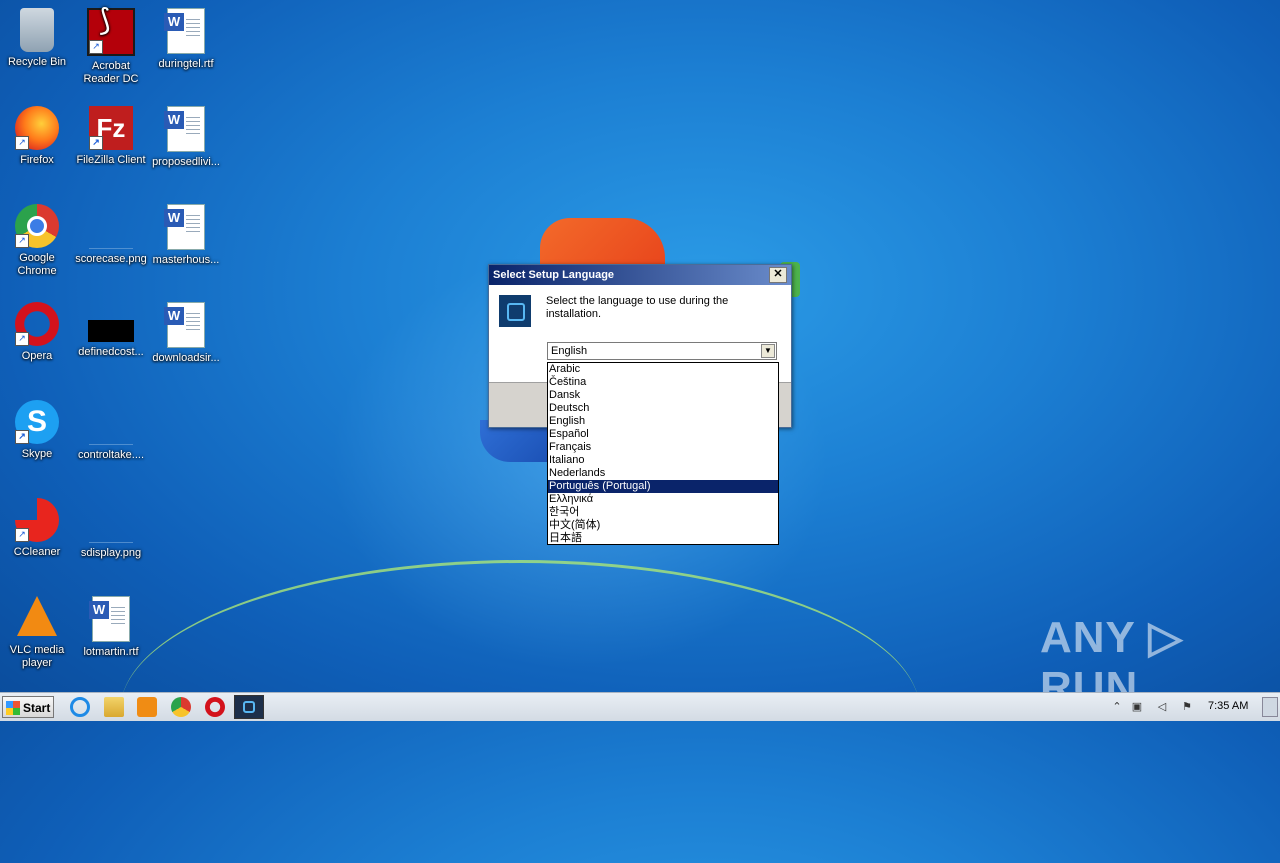 The height and width of the screenshot is (863, 1280). What do you see at coordinates (569, 351) in the screenshot?
I see `language-select-value: English` at bounding box center [569, 351].